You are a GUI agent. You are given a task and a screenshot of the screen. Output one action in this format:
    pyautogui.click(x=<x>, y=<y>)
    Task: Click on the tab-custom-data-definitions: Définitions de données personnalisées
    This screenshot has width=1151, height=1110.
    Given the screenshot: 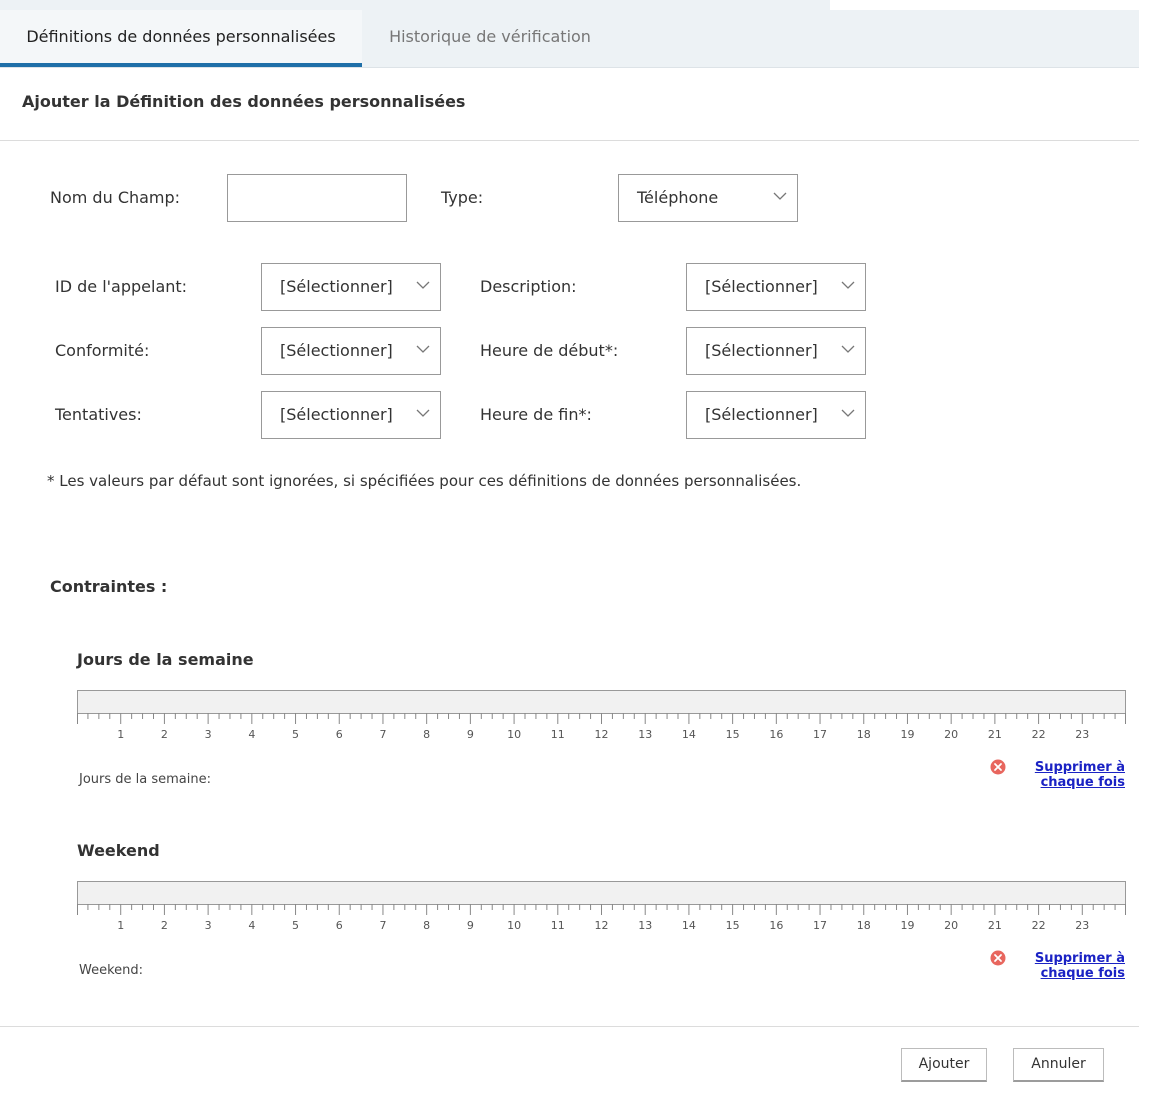 What is the action you would take?
    pyautogui.click(x=181, y=38)
    